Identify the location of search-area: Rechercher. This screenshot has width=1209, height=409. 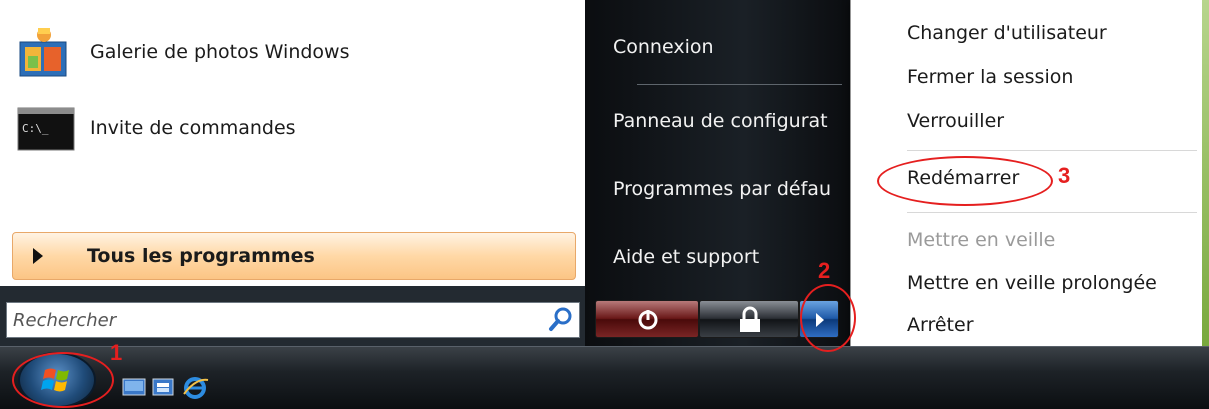
(292, 316).